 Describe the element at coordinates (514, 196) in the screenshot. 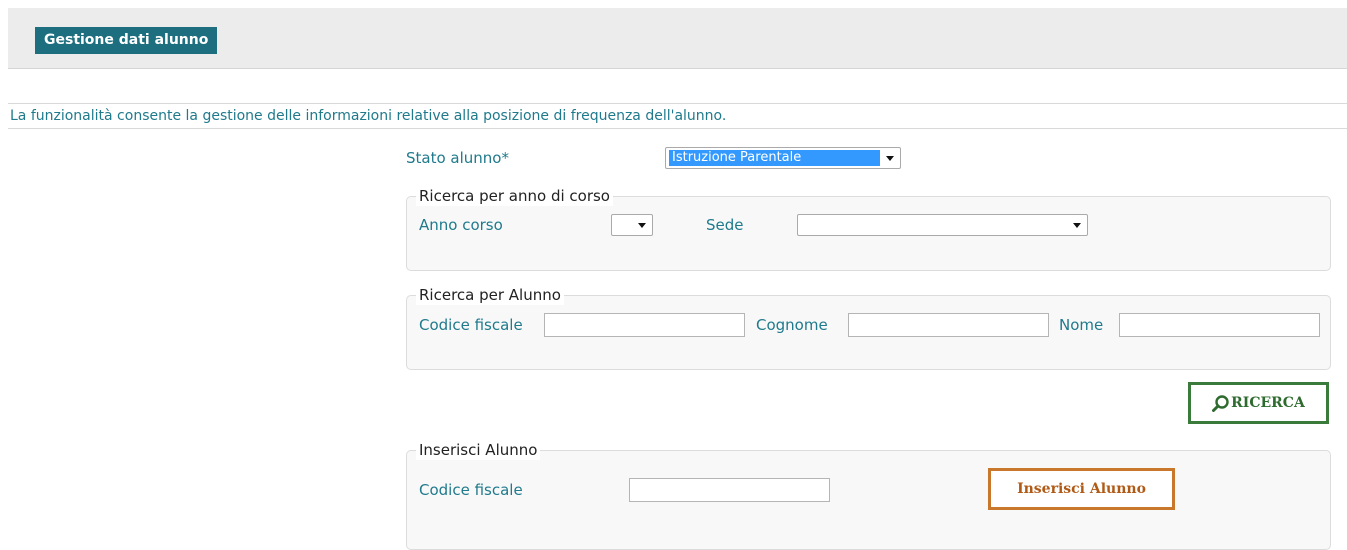

I see `ricerca-anno-legend: Ricerca per anno di corso` at that location.